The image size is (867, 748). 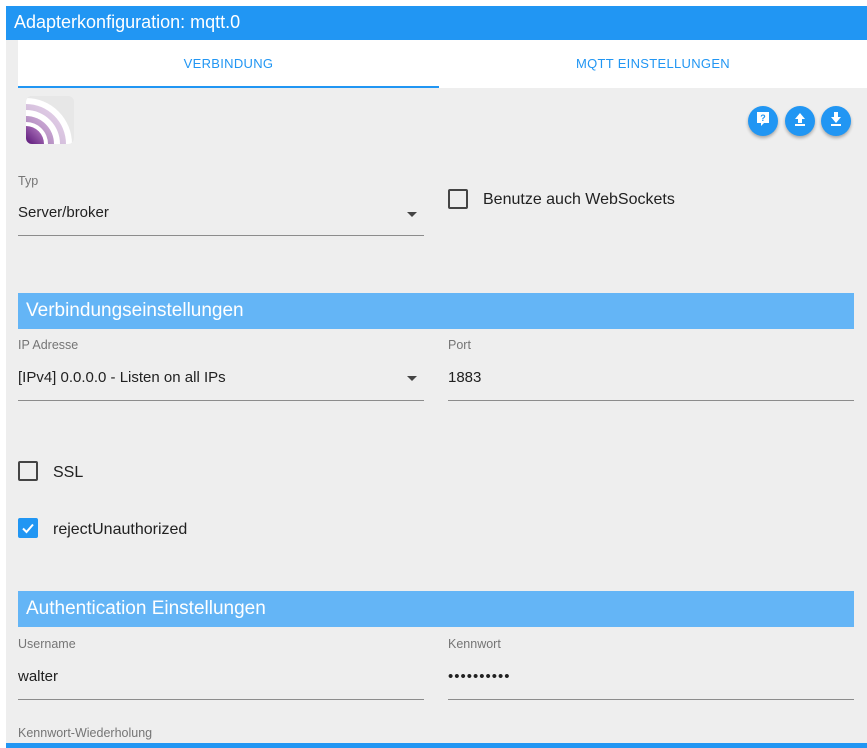 I want to click on port-input: 1883, so click(x=651, y=379).